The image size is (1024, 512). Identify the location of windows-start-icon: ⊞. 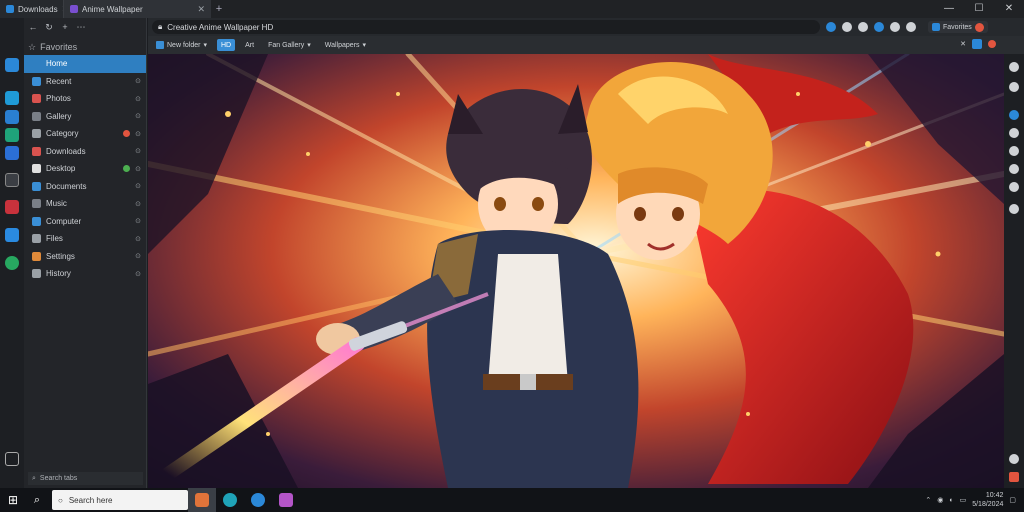
(13, 500).